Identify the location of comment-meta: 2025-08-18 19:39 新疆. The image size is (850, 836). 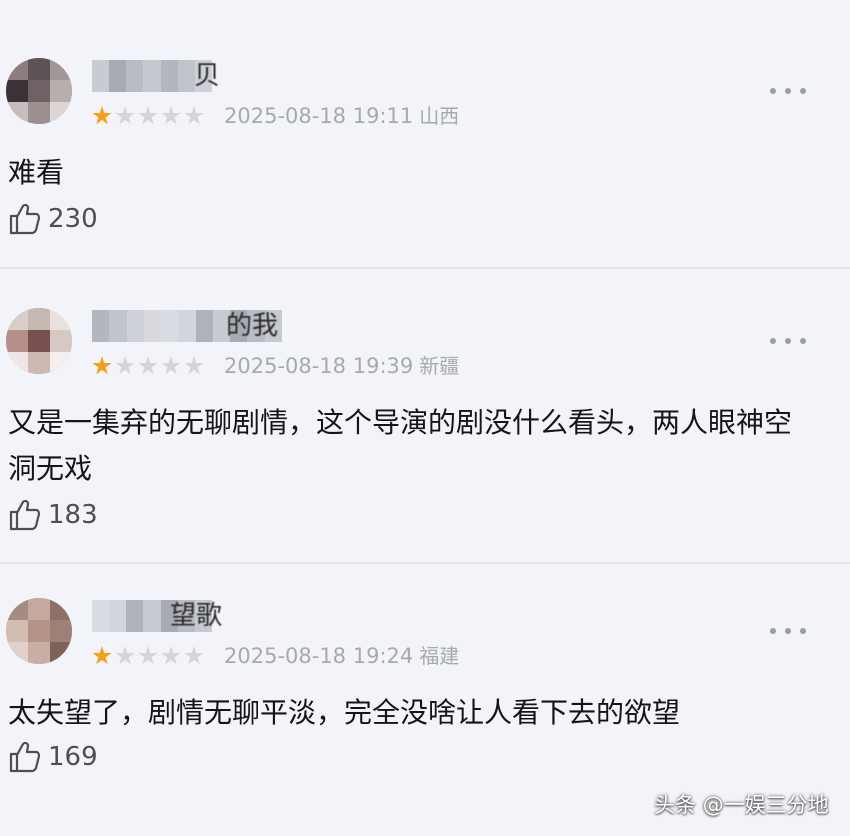
(341, 366).